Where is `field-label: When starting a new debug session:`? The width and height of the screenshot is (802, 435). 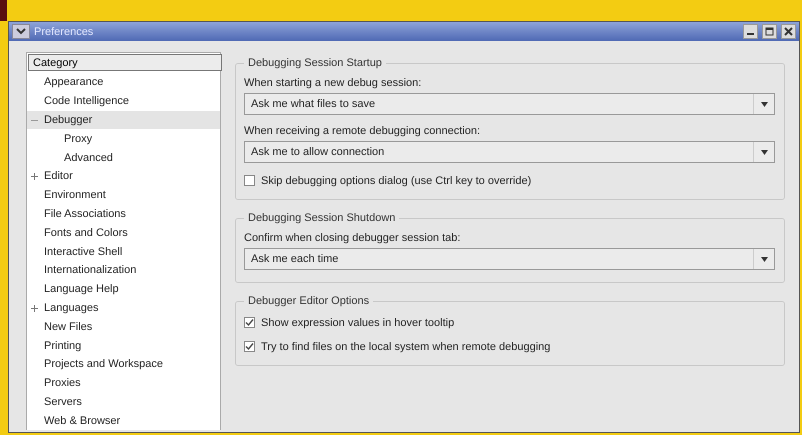
field-label: When starting a new debug session: is located at coordinates (333, 83).